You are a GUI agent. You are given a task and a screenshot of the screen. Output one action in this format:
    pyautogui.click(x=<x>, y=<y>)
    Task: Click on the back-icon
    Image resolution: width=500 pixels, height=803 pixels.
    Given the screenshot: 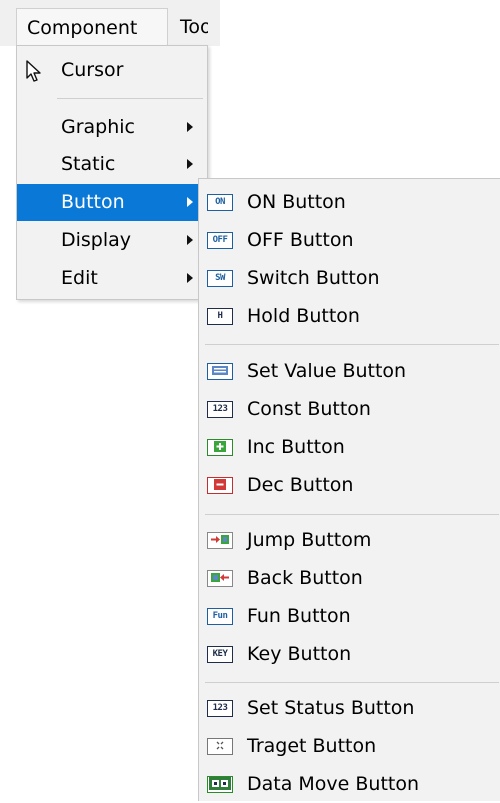 What is the action you would take?
    pyautogui.click(x=220, y=578)
    